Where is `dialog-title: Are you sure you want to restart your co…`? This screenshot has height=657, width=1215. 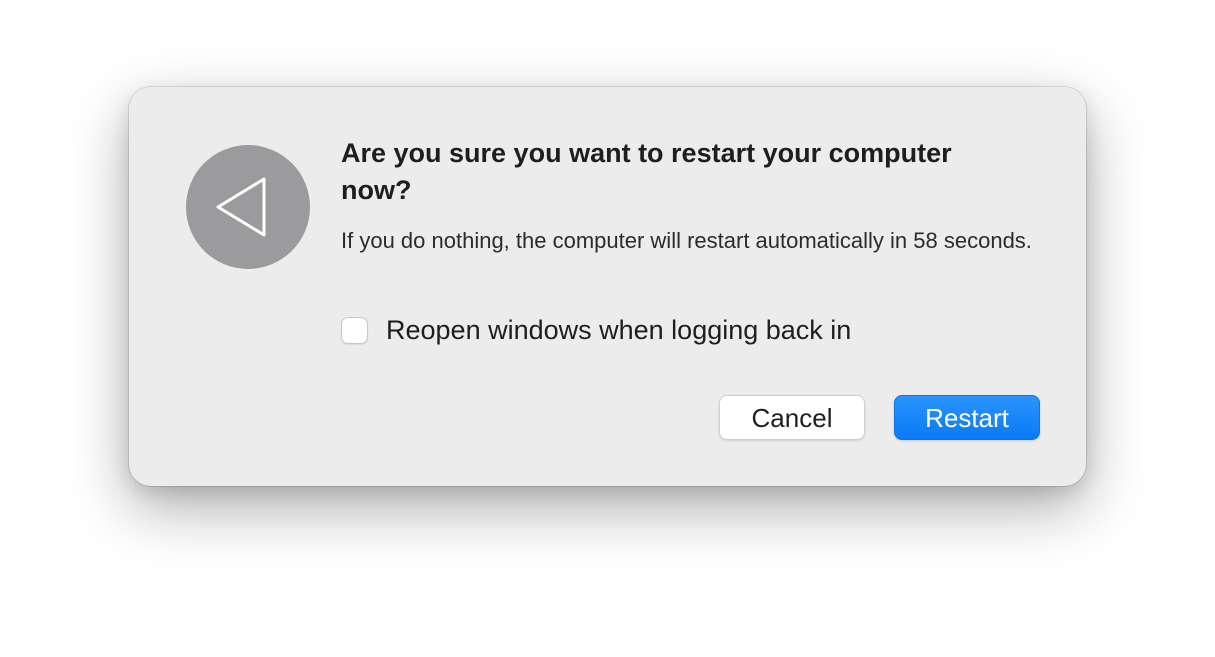
dialog-title: Are you sure you want to restart your co… is located at coordinates (646, 171).